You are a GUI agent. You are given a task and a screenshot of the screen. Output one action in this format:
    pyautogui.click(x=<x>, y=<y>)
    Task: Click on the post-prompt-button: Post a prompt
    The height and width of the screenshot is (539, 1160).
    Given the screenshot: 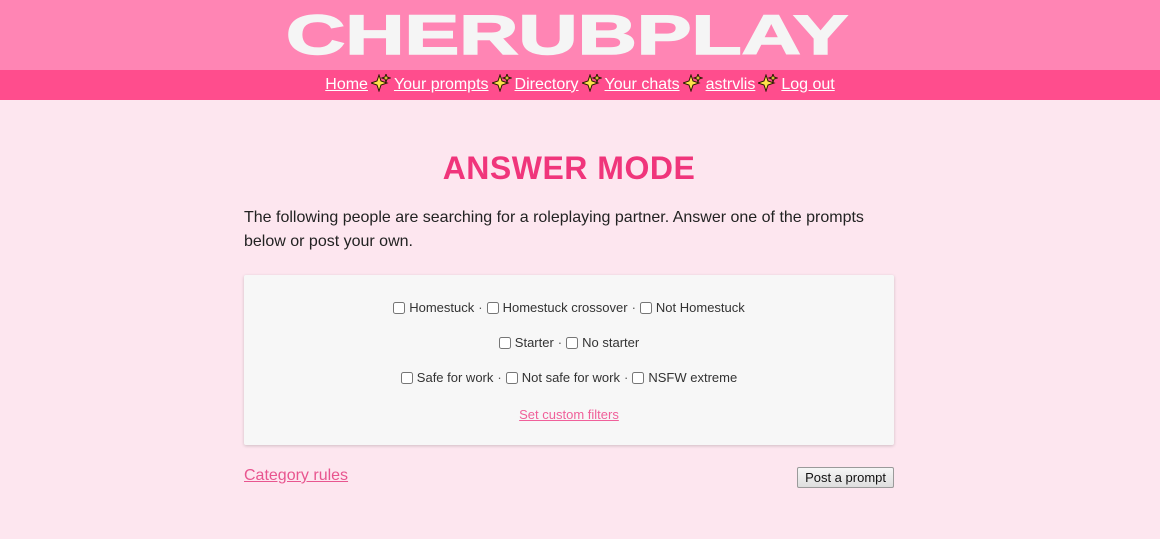 What is the action you would take?
    pyautogui.click(x=845, y=477)
    